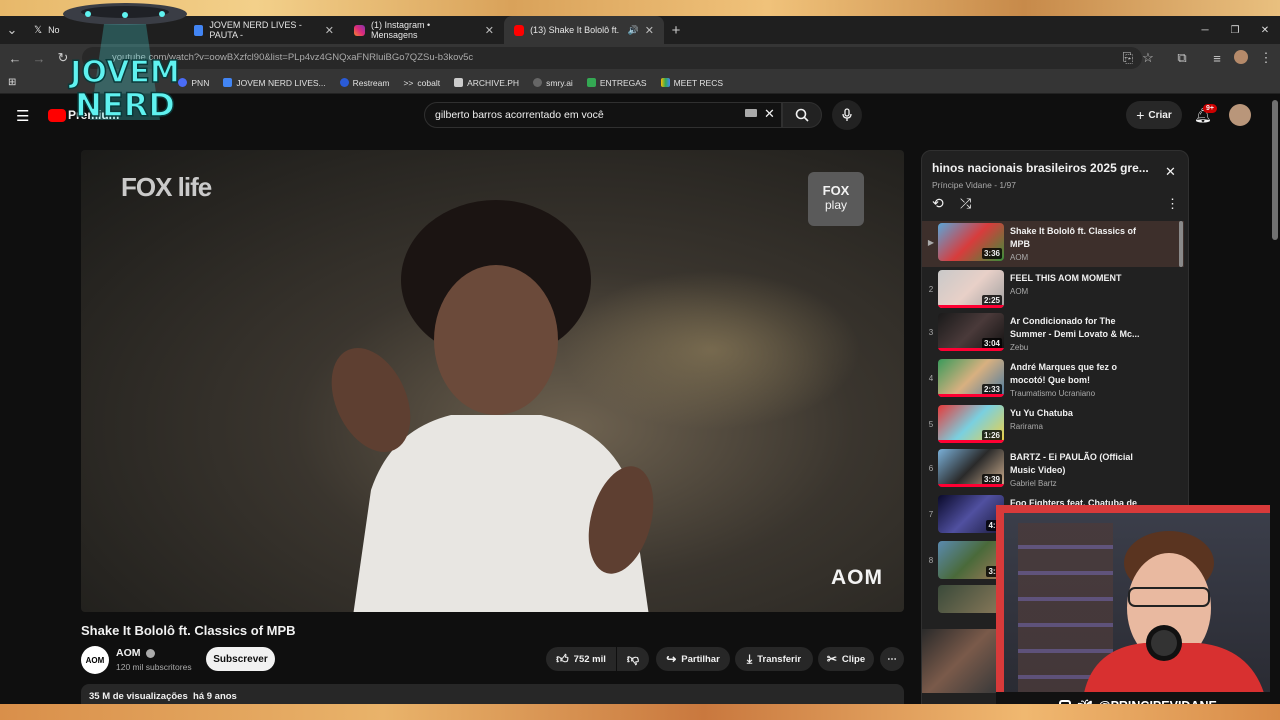 This screenshot has width=1280, height=720. I want to click on download-button: ⤓ Transferir, so click(774, 659).